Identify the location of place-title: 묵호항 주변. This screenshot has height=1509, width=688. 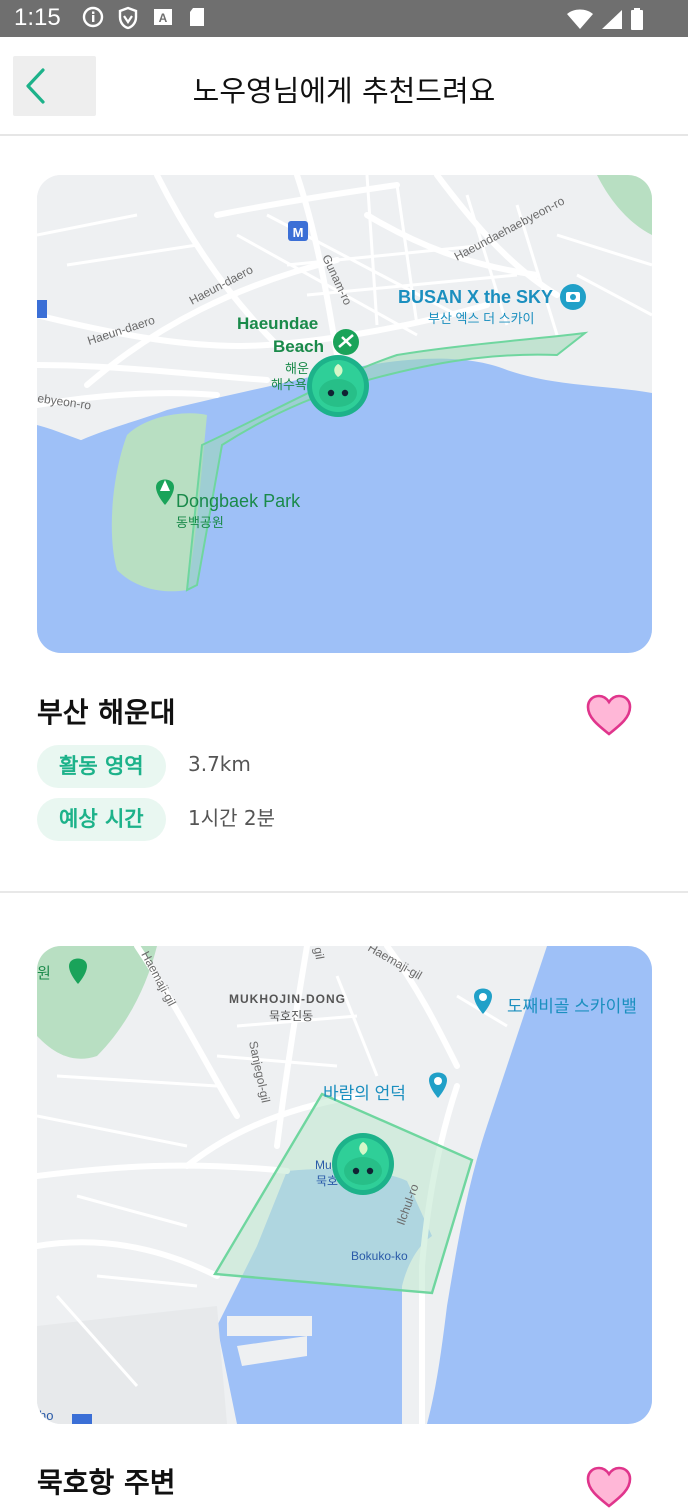
(106, 1482).